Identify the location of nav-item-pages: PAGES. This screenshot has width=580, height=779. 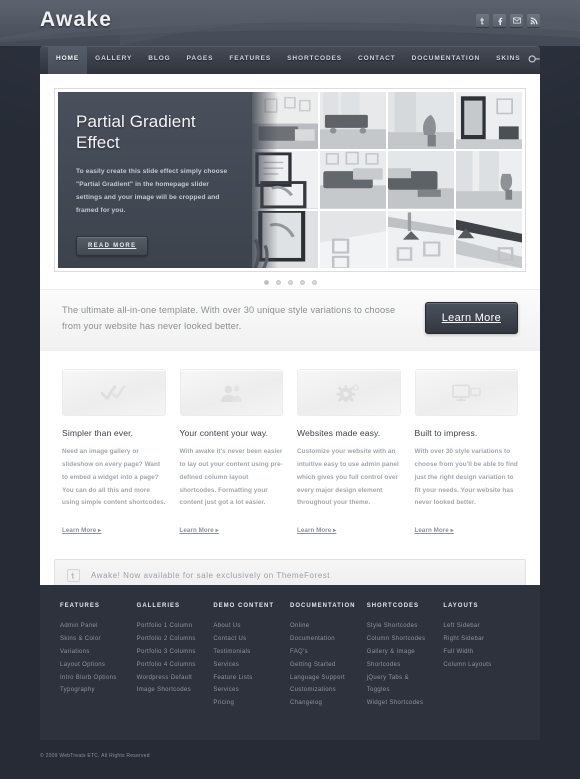
(200, 60).